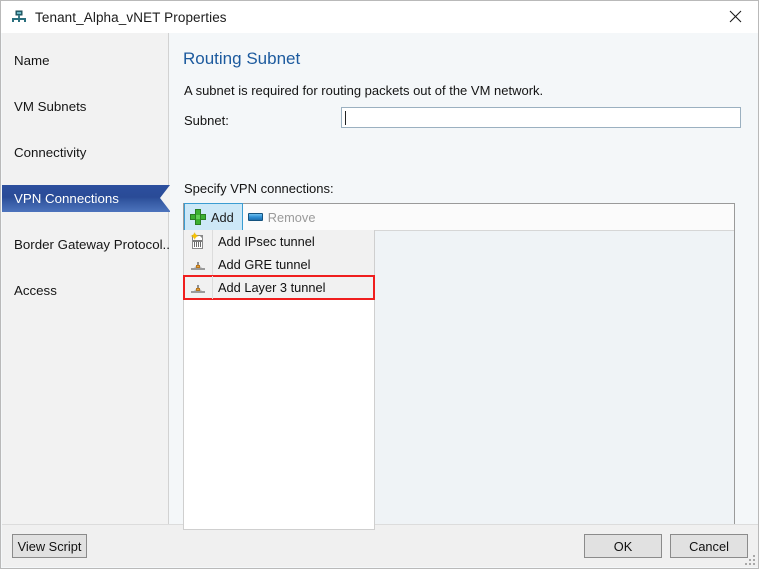 The width and height of the screenshot is (759, 569). Describe the element at coordinates (255, 217) in the screenshot. I see `minus-dash-icon` at that location.